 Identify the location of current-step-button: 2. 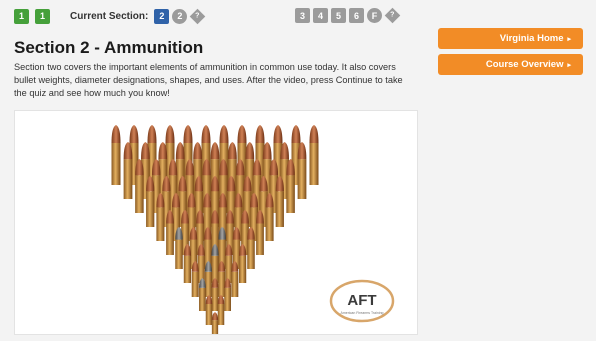
(162, 16).